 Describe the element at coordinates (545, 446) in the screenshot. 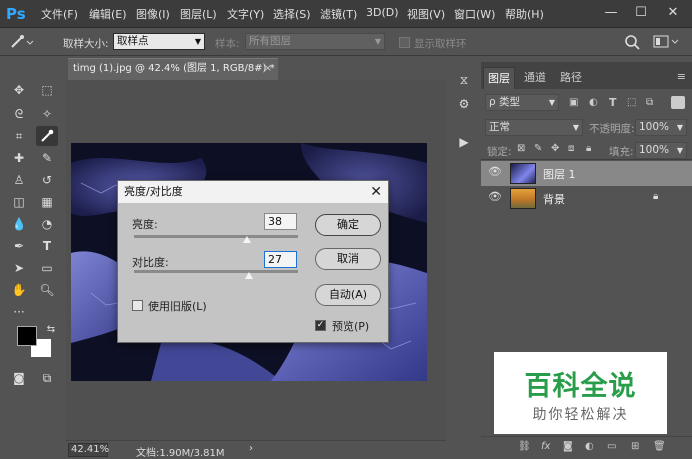

I see `layer-style-icon: fx` at that location.